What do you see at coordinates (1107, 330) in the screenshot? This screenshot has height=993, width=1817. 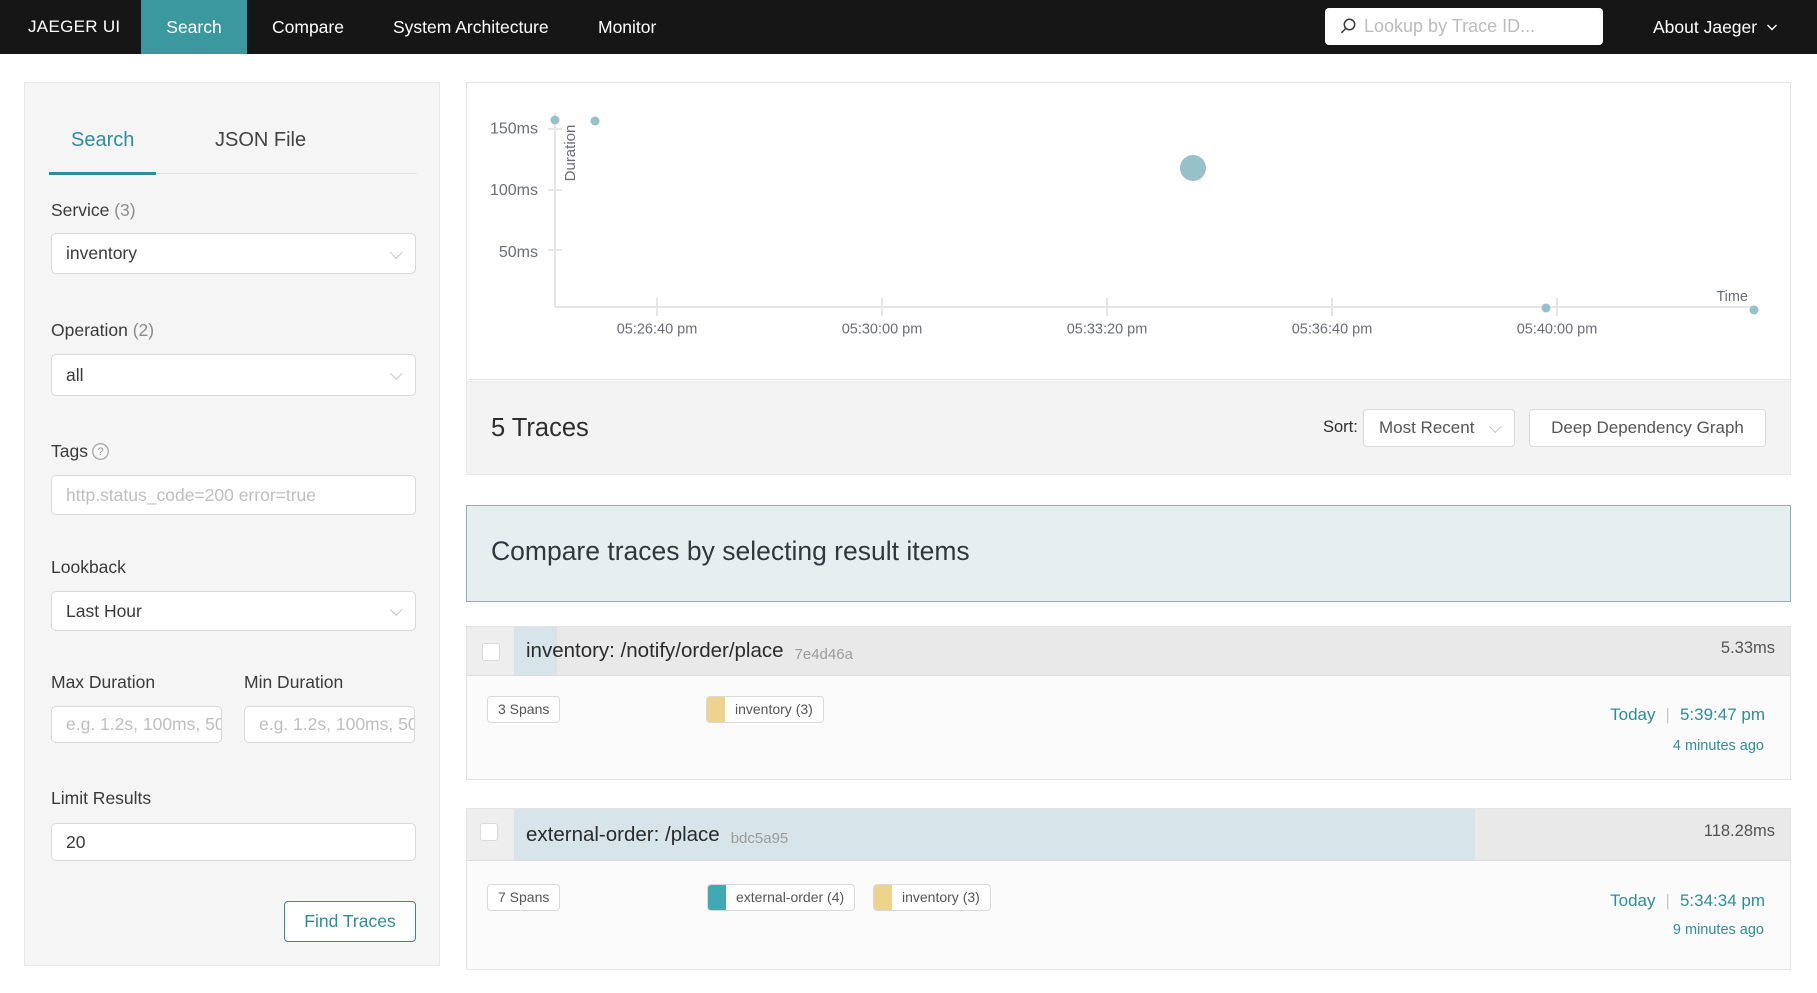 I see `svg-text: 05:33:20 pm` at bounding box center [1107, 330].